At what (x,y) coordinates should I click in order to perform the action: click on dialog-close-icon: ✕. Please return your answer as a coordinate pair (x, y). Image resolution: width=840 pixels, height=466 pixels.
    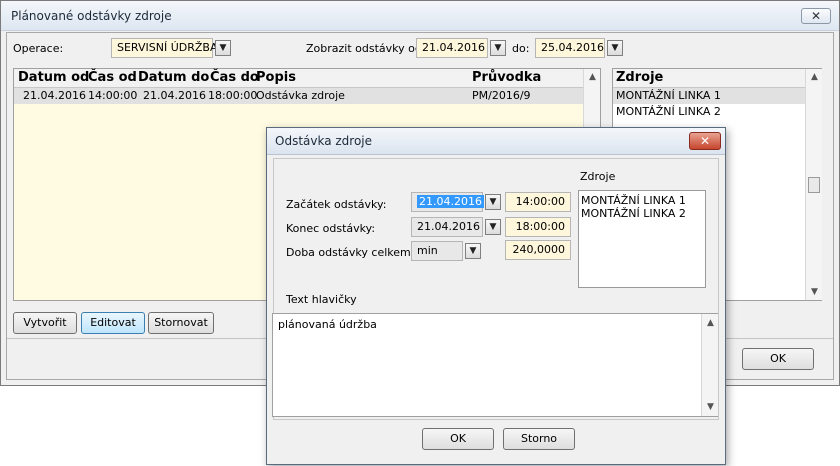
    Looking at the image, I should click on (705, 141).